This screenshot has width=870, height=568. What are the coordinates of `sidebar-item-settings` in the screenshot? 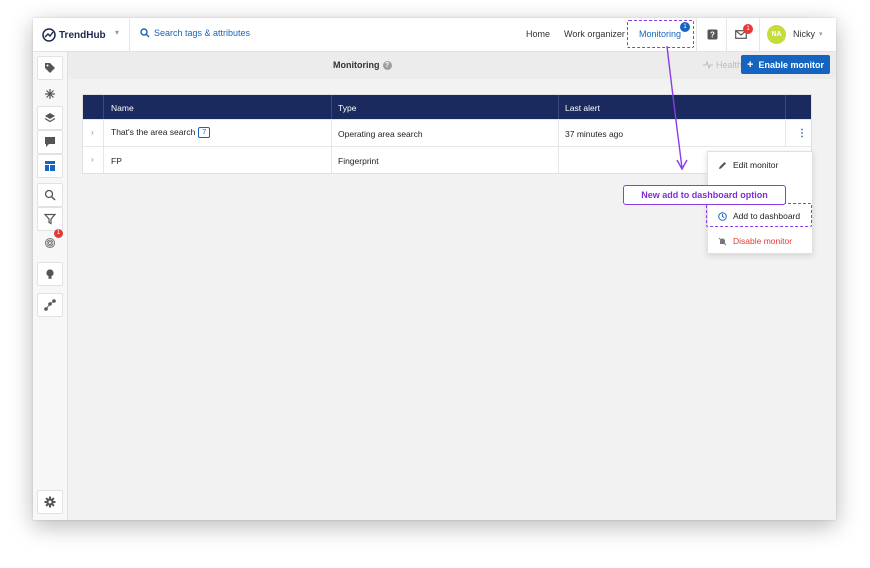 It's located at (50, 502).